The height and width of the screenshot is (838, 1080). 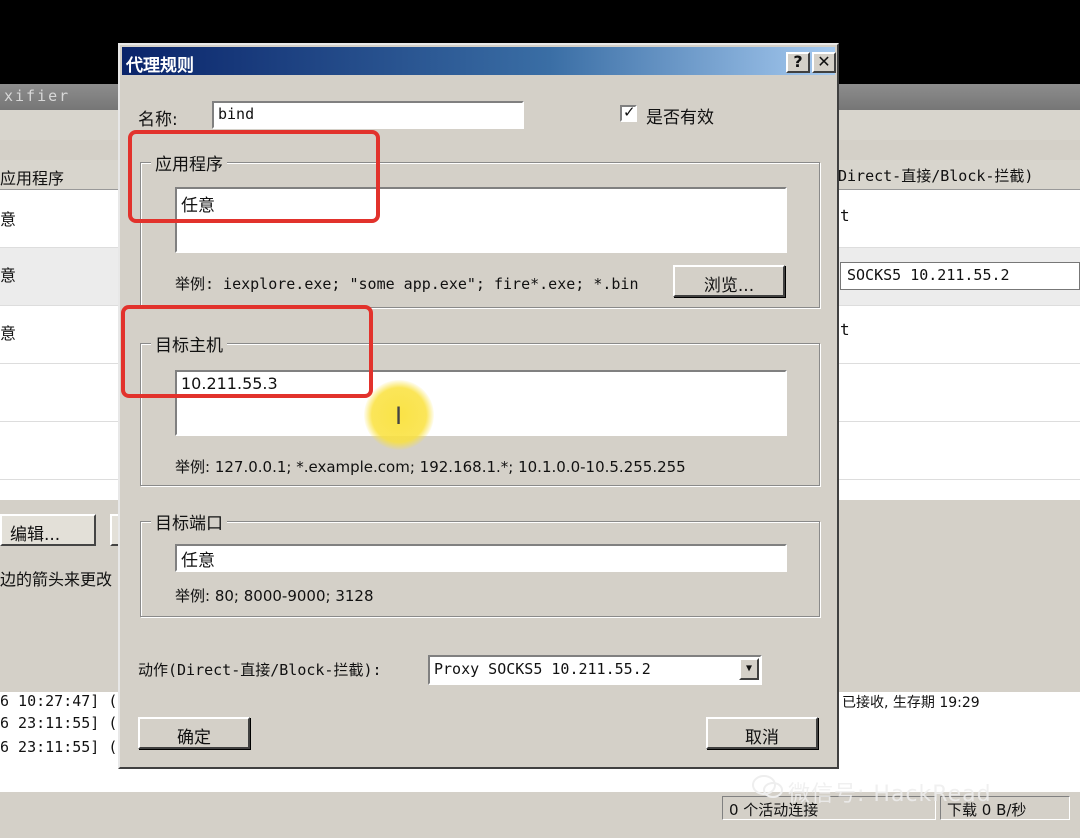 What do you see at coordinates (56, 579) in the screenshot?
I see `hint-text: 边的箭头来更改` at bounding box center [56, 579].